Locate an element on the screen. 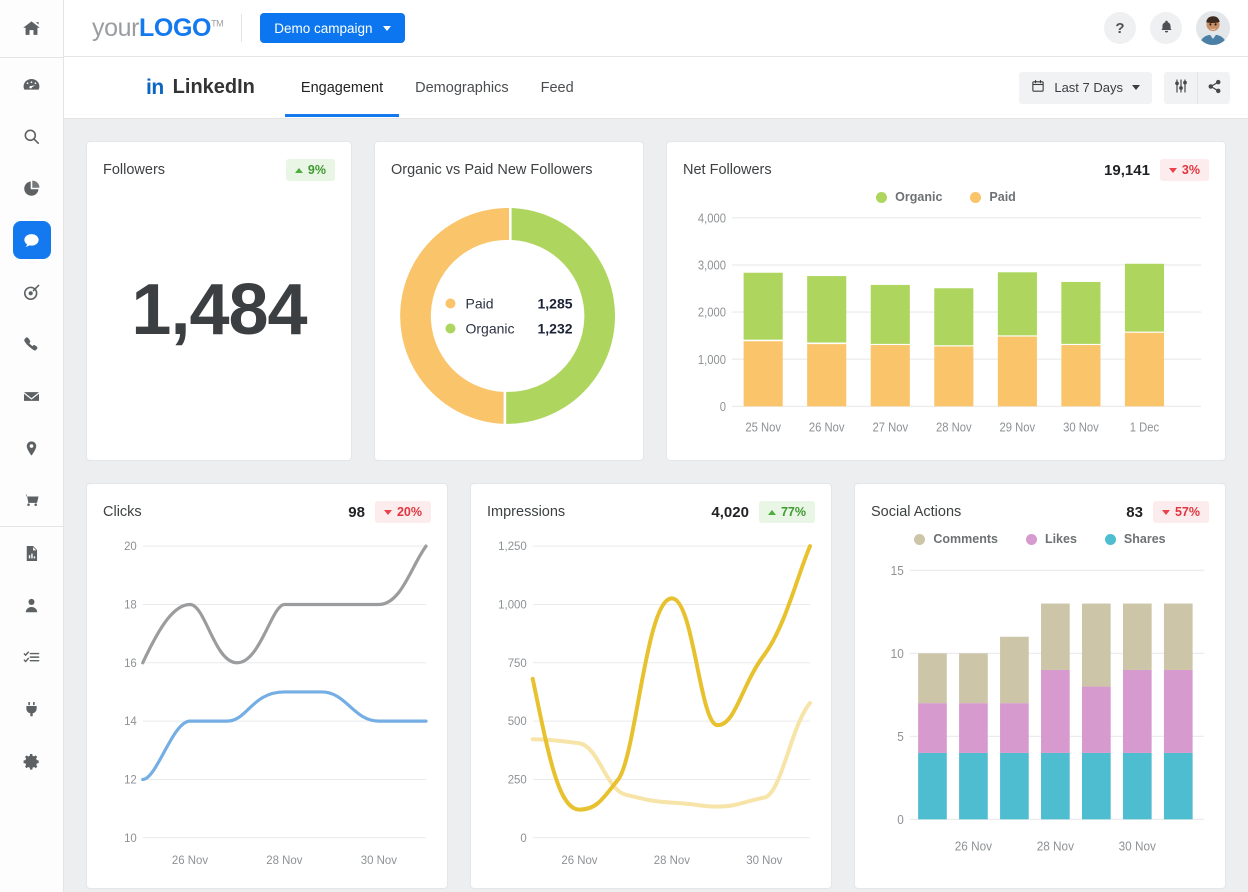 The image size is (1248, 892). sidebar-item-contacts is located at coordinates (32, 605).